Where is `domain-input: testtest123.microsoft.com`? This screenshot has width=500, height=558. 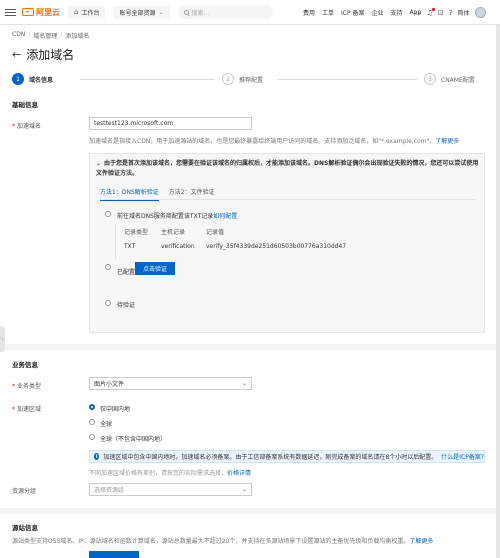 domain-input: testtest123.microsoft.com is located at coordinates (170, 123).